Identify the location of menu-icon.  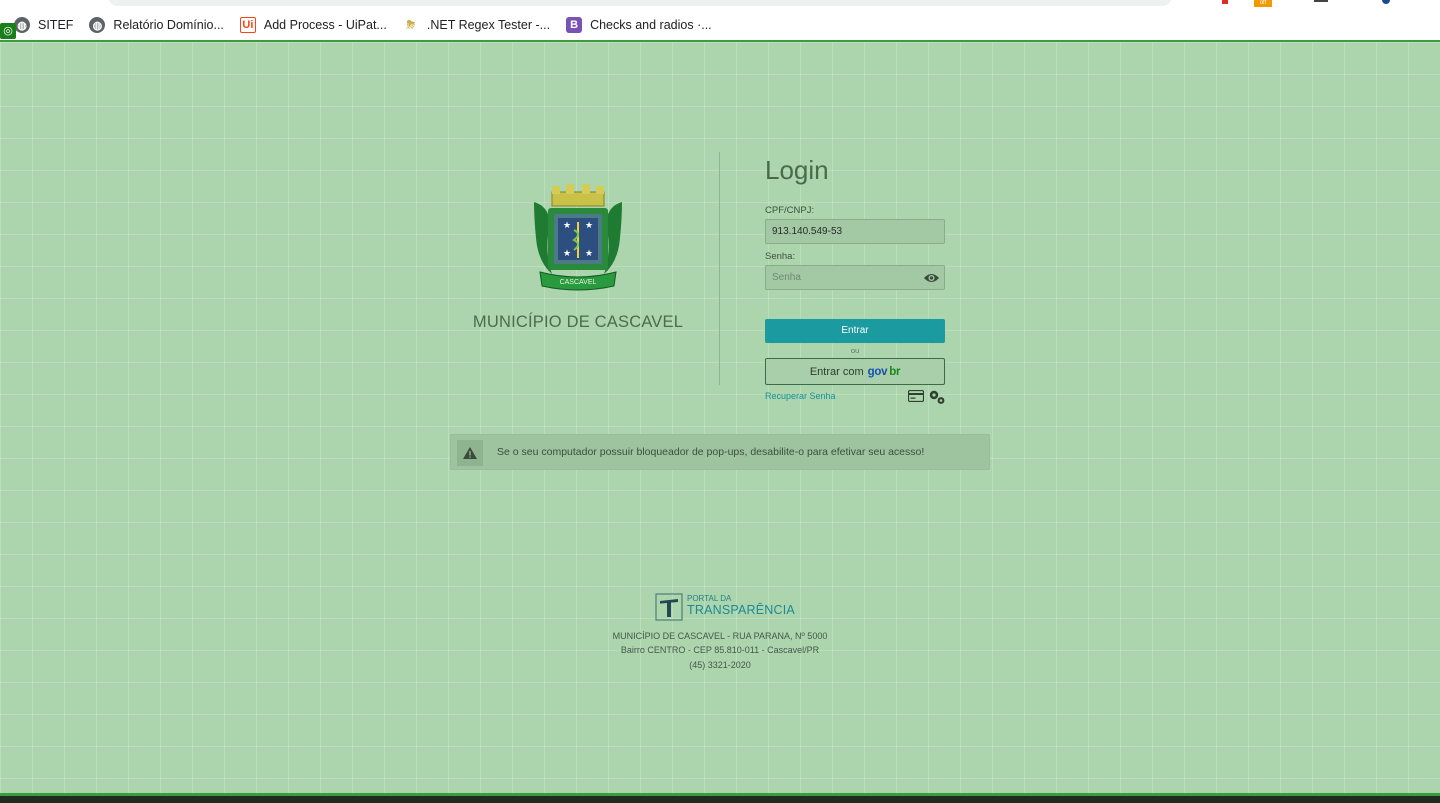
(1321, 1).